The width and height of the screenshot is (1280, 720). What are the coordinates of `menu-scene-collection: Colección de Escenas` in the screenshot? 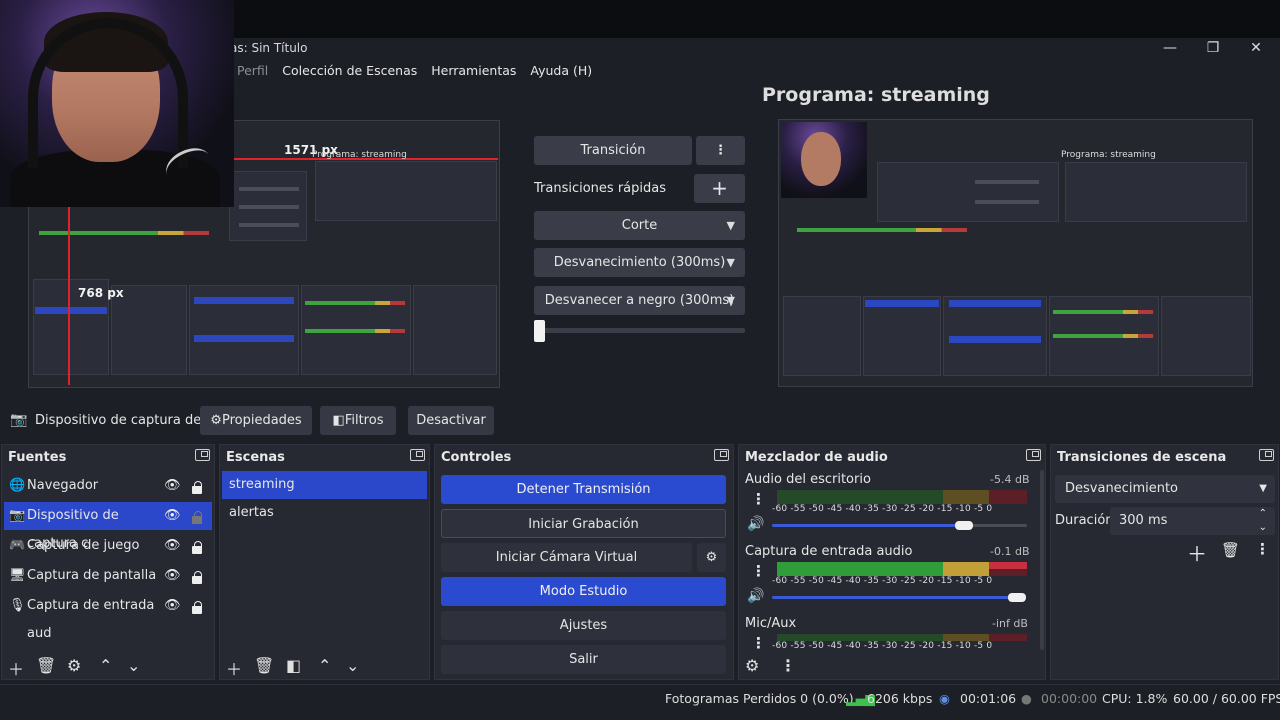 It's located at (349, 71).